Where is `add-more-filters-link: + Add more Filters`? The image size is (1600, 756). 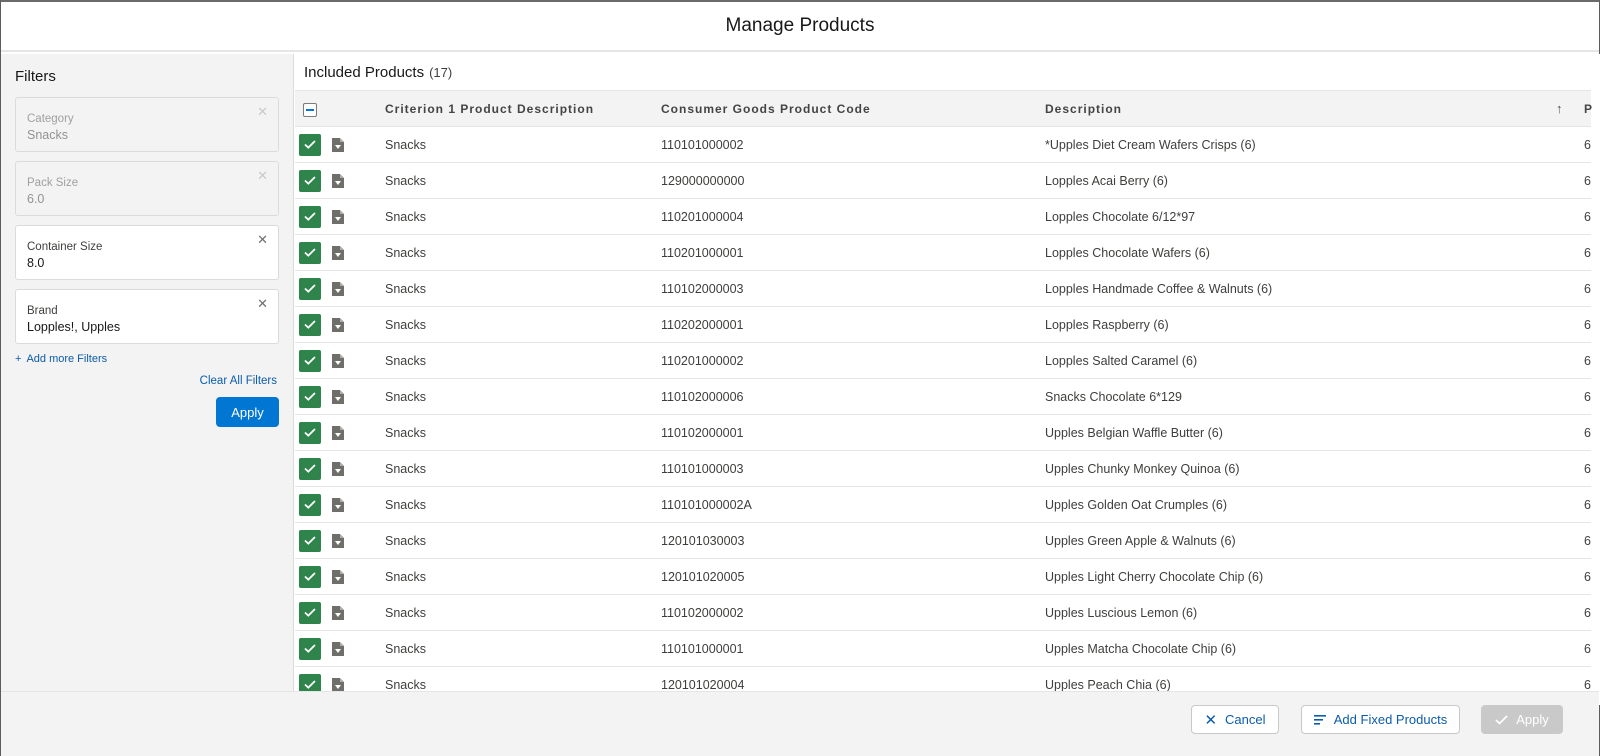
add-more-filters-link: + Add more Filters is located at coordinates (147, 359).